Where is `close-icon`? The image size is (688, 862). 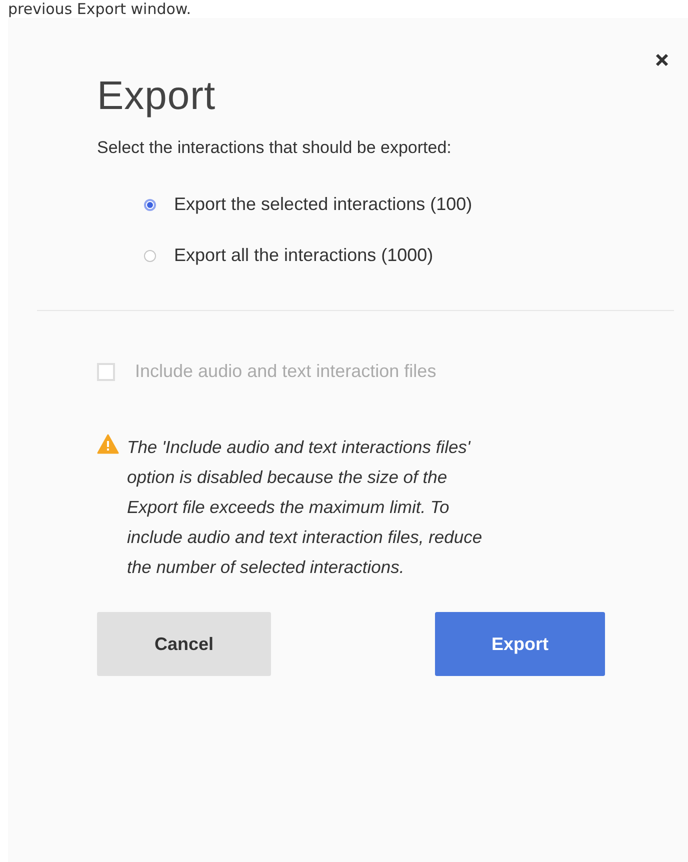 close-icon is located at coordinates (662, 60).